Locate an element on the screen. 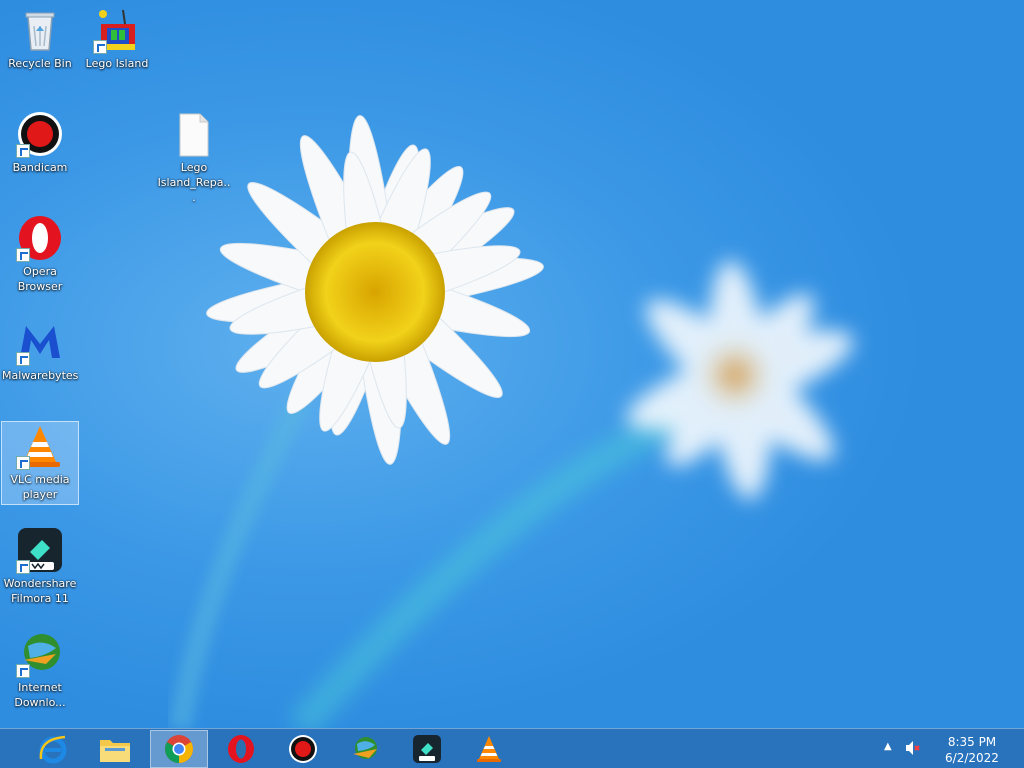 The height and width of the screenshot is (768, 1024). desktop-icon-opera: Opera Browser is located at coordinates (40, 254).